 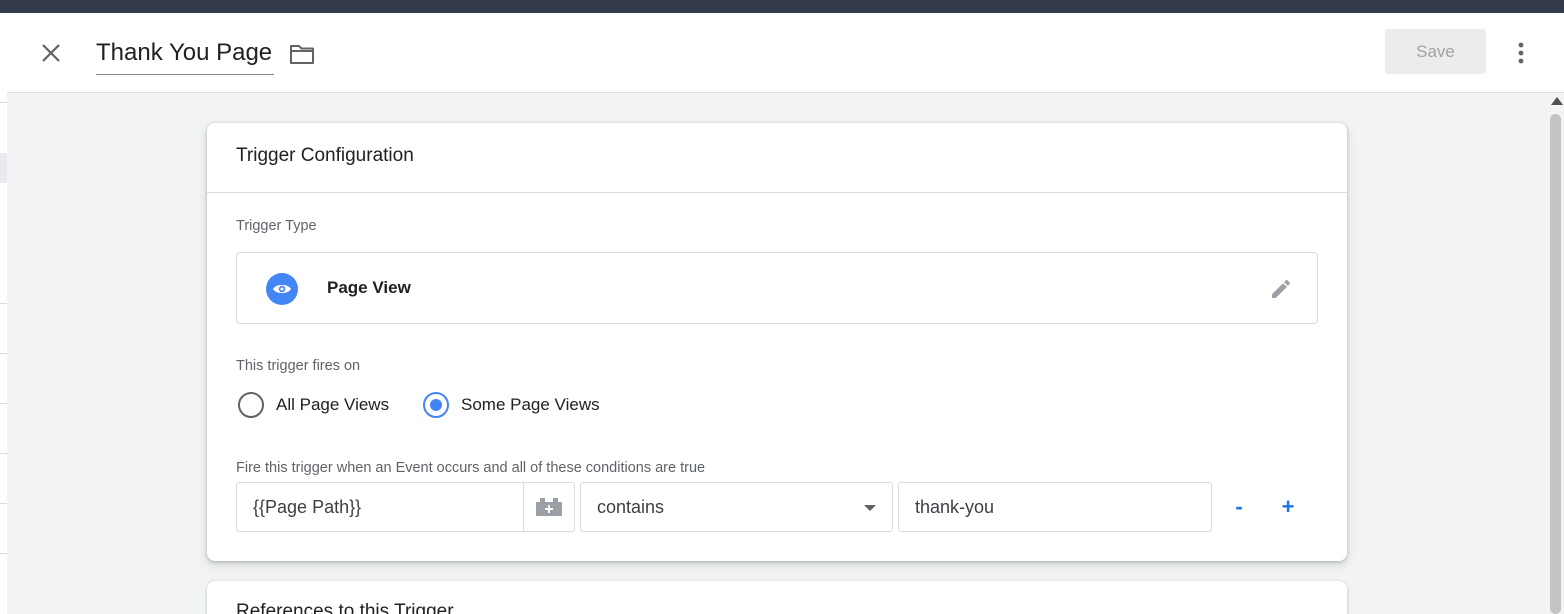 What do you see at coordinates (1281, 289) in the screenshot?
I see `pencil-icon` at bounding box center [1281, 289].